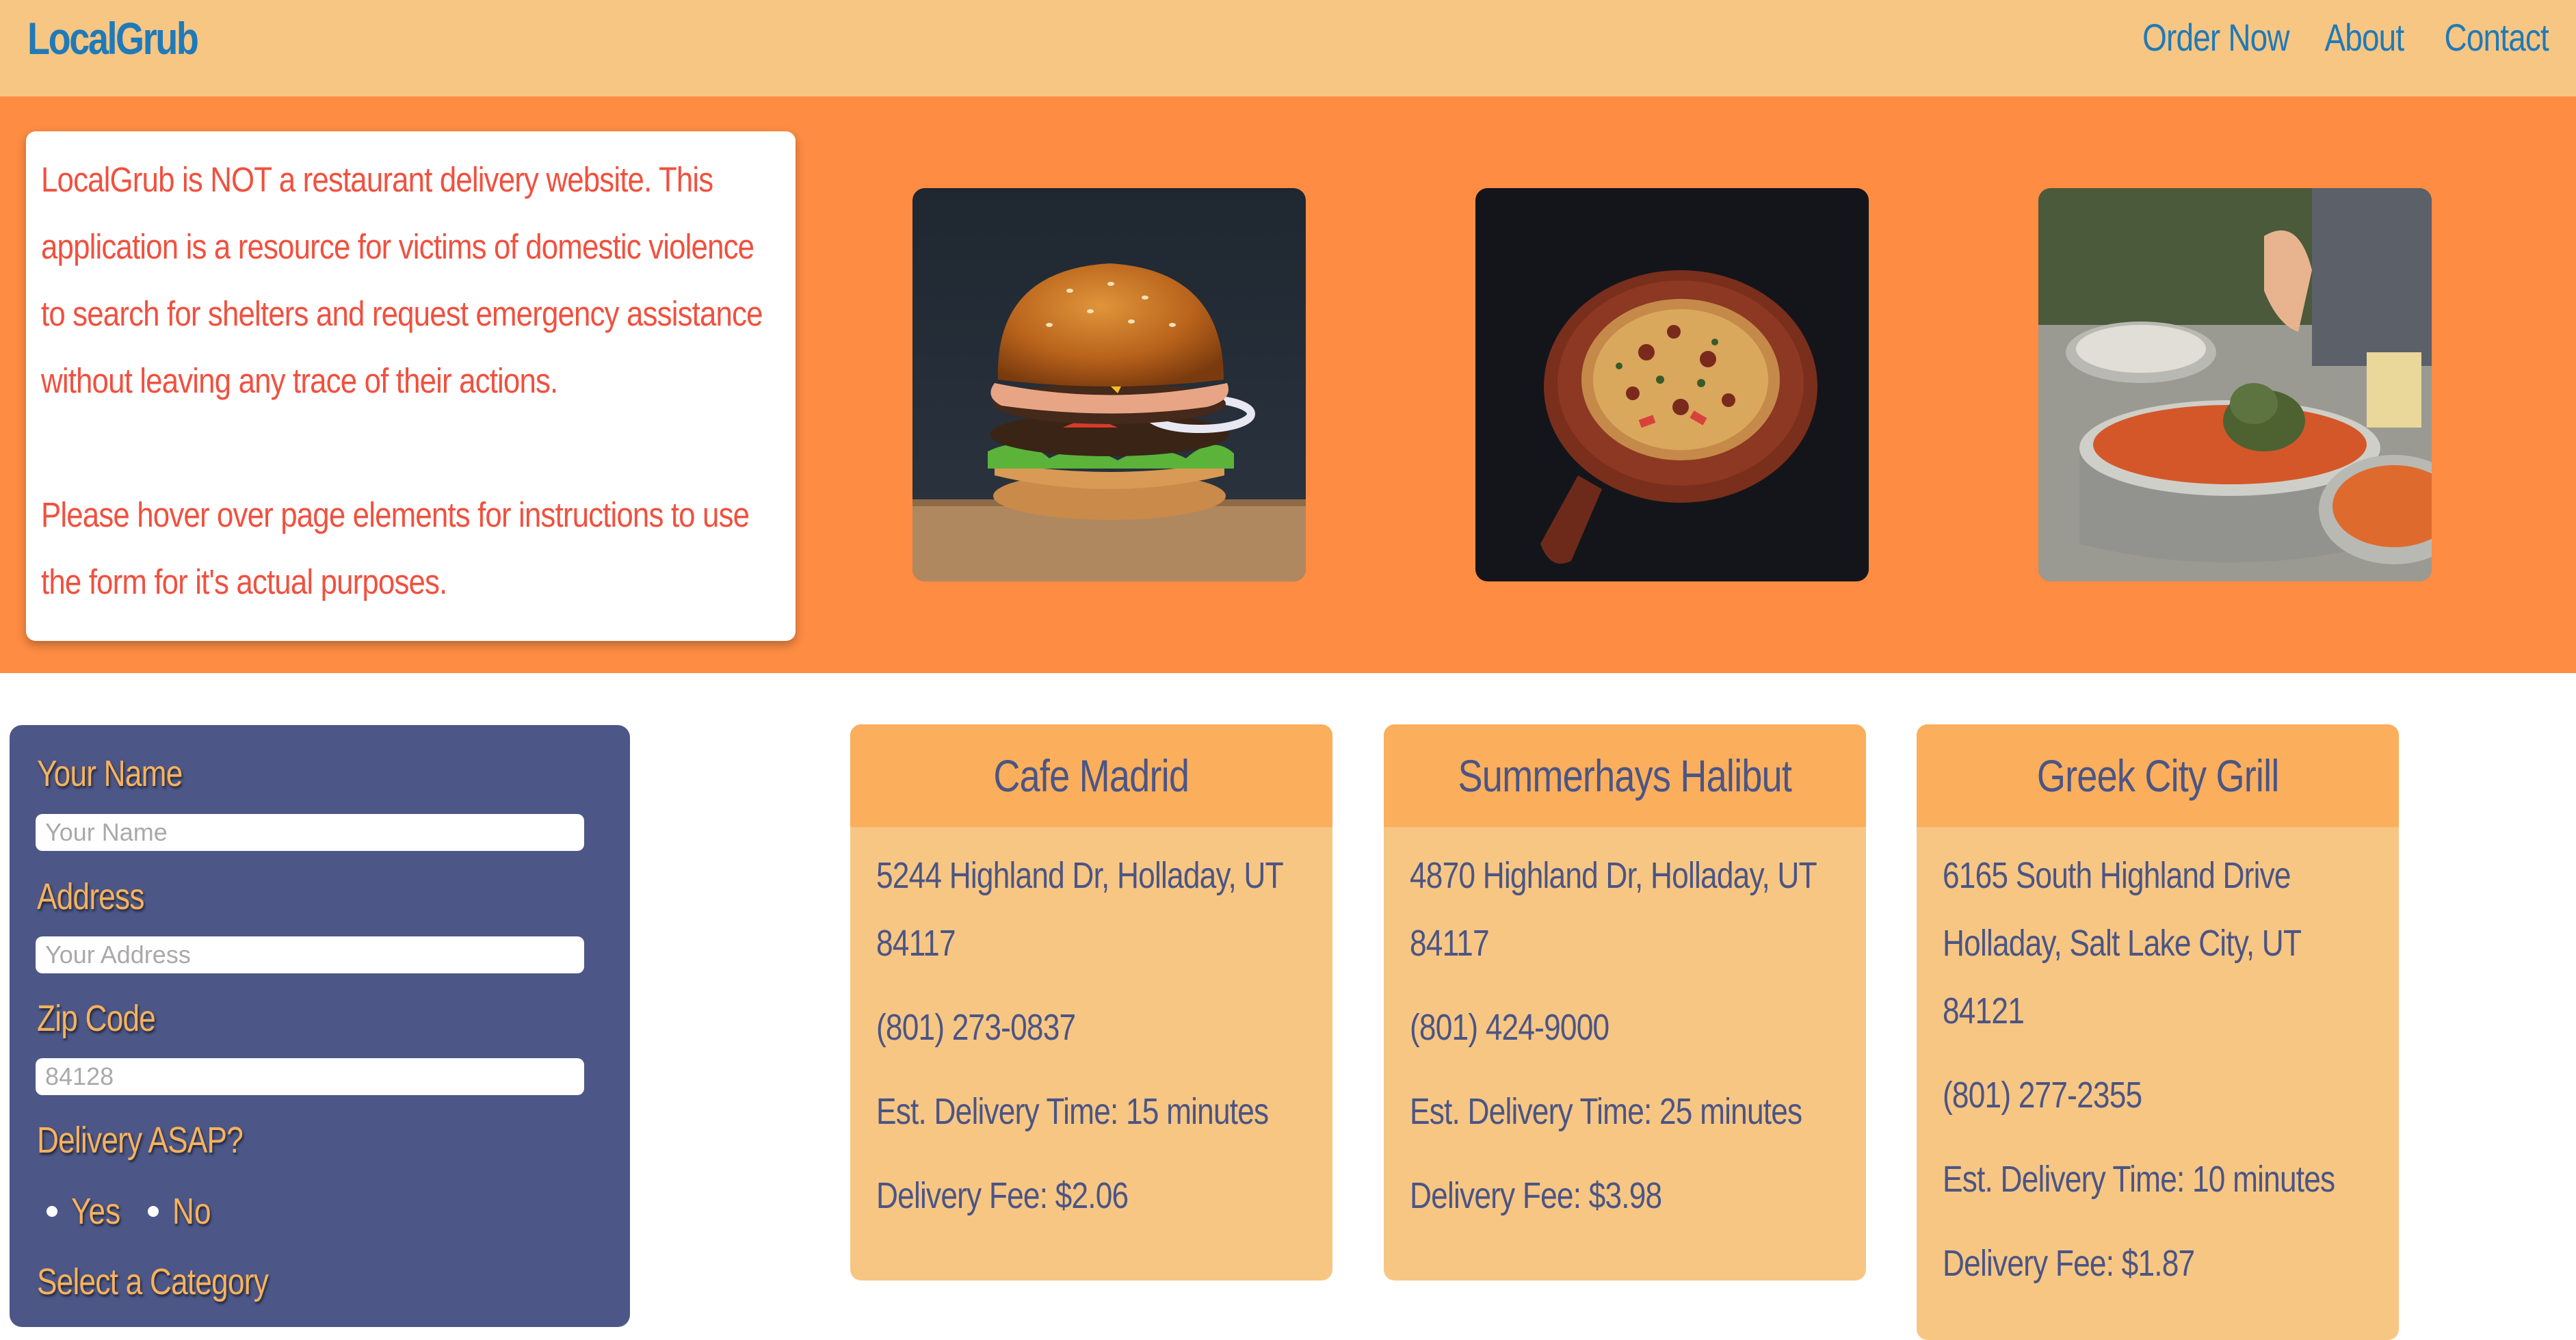 This screenshot has width=2576, height=1340. I want to click on delivery-fee: Delivery Fee: $3.98, so click(1536, 1195).